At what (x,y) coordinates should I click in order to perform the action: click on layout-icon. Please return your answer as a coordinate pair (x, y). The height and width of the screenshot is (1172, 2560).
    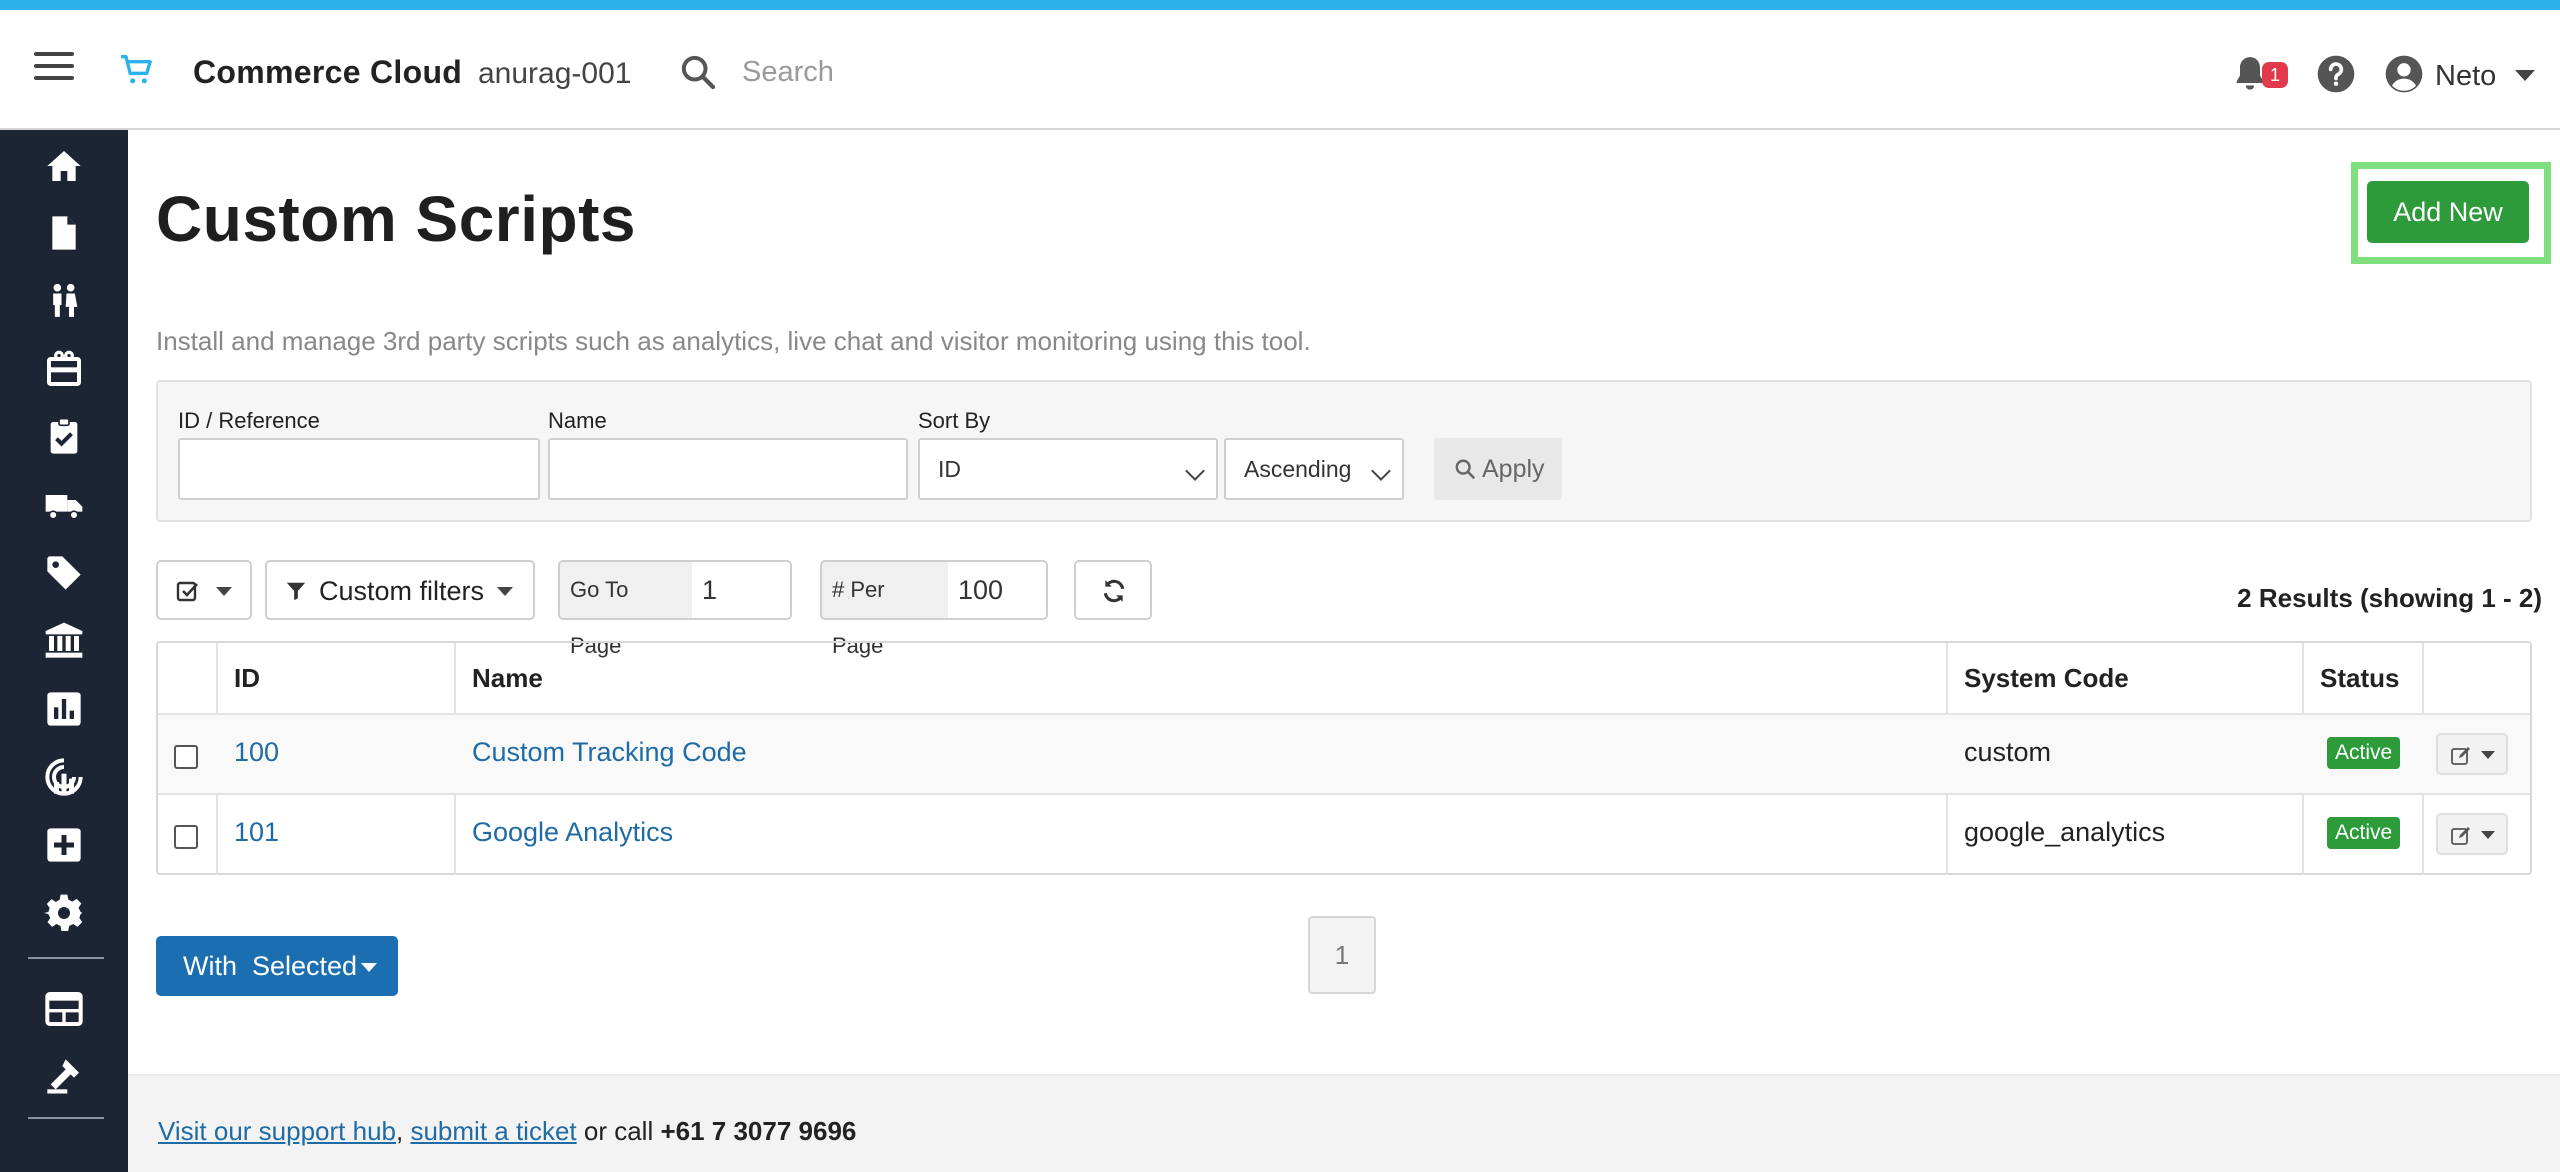
    Looking at the image, I should click on (64, 1009).